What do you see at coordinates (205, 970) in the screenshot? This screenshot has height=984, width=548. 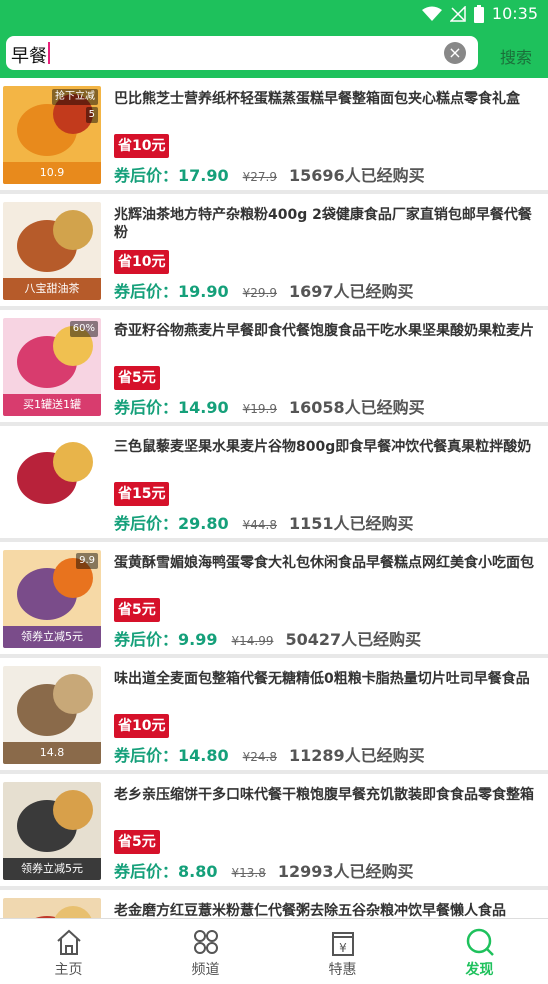 I see `nav-label-channels: 频道` at bounding box center [205, 970].